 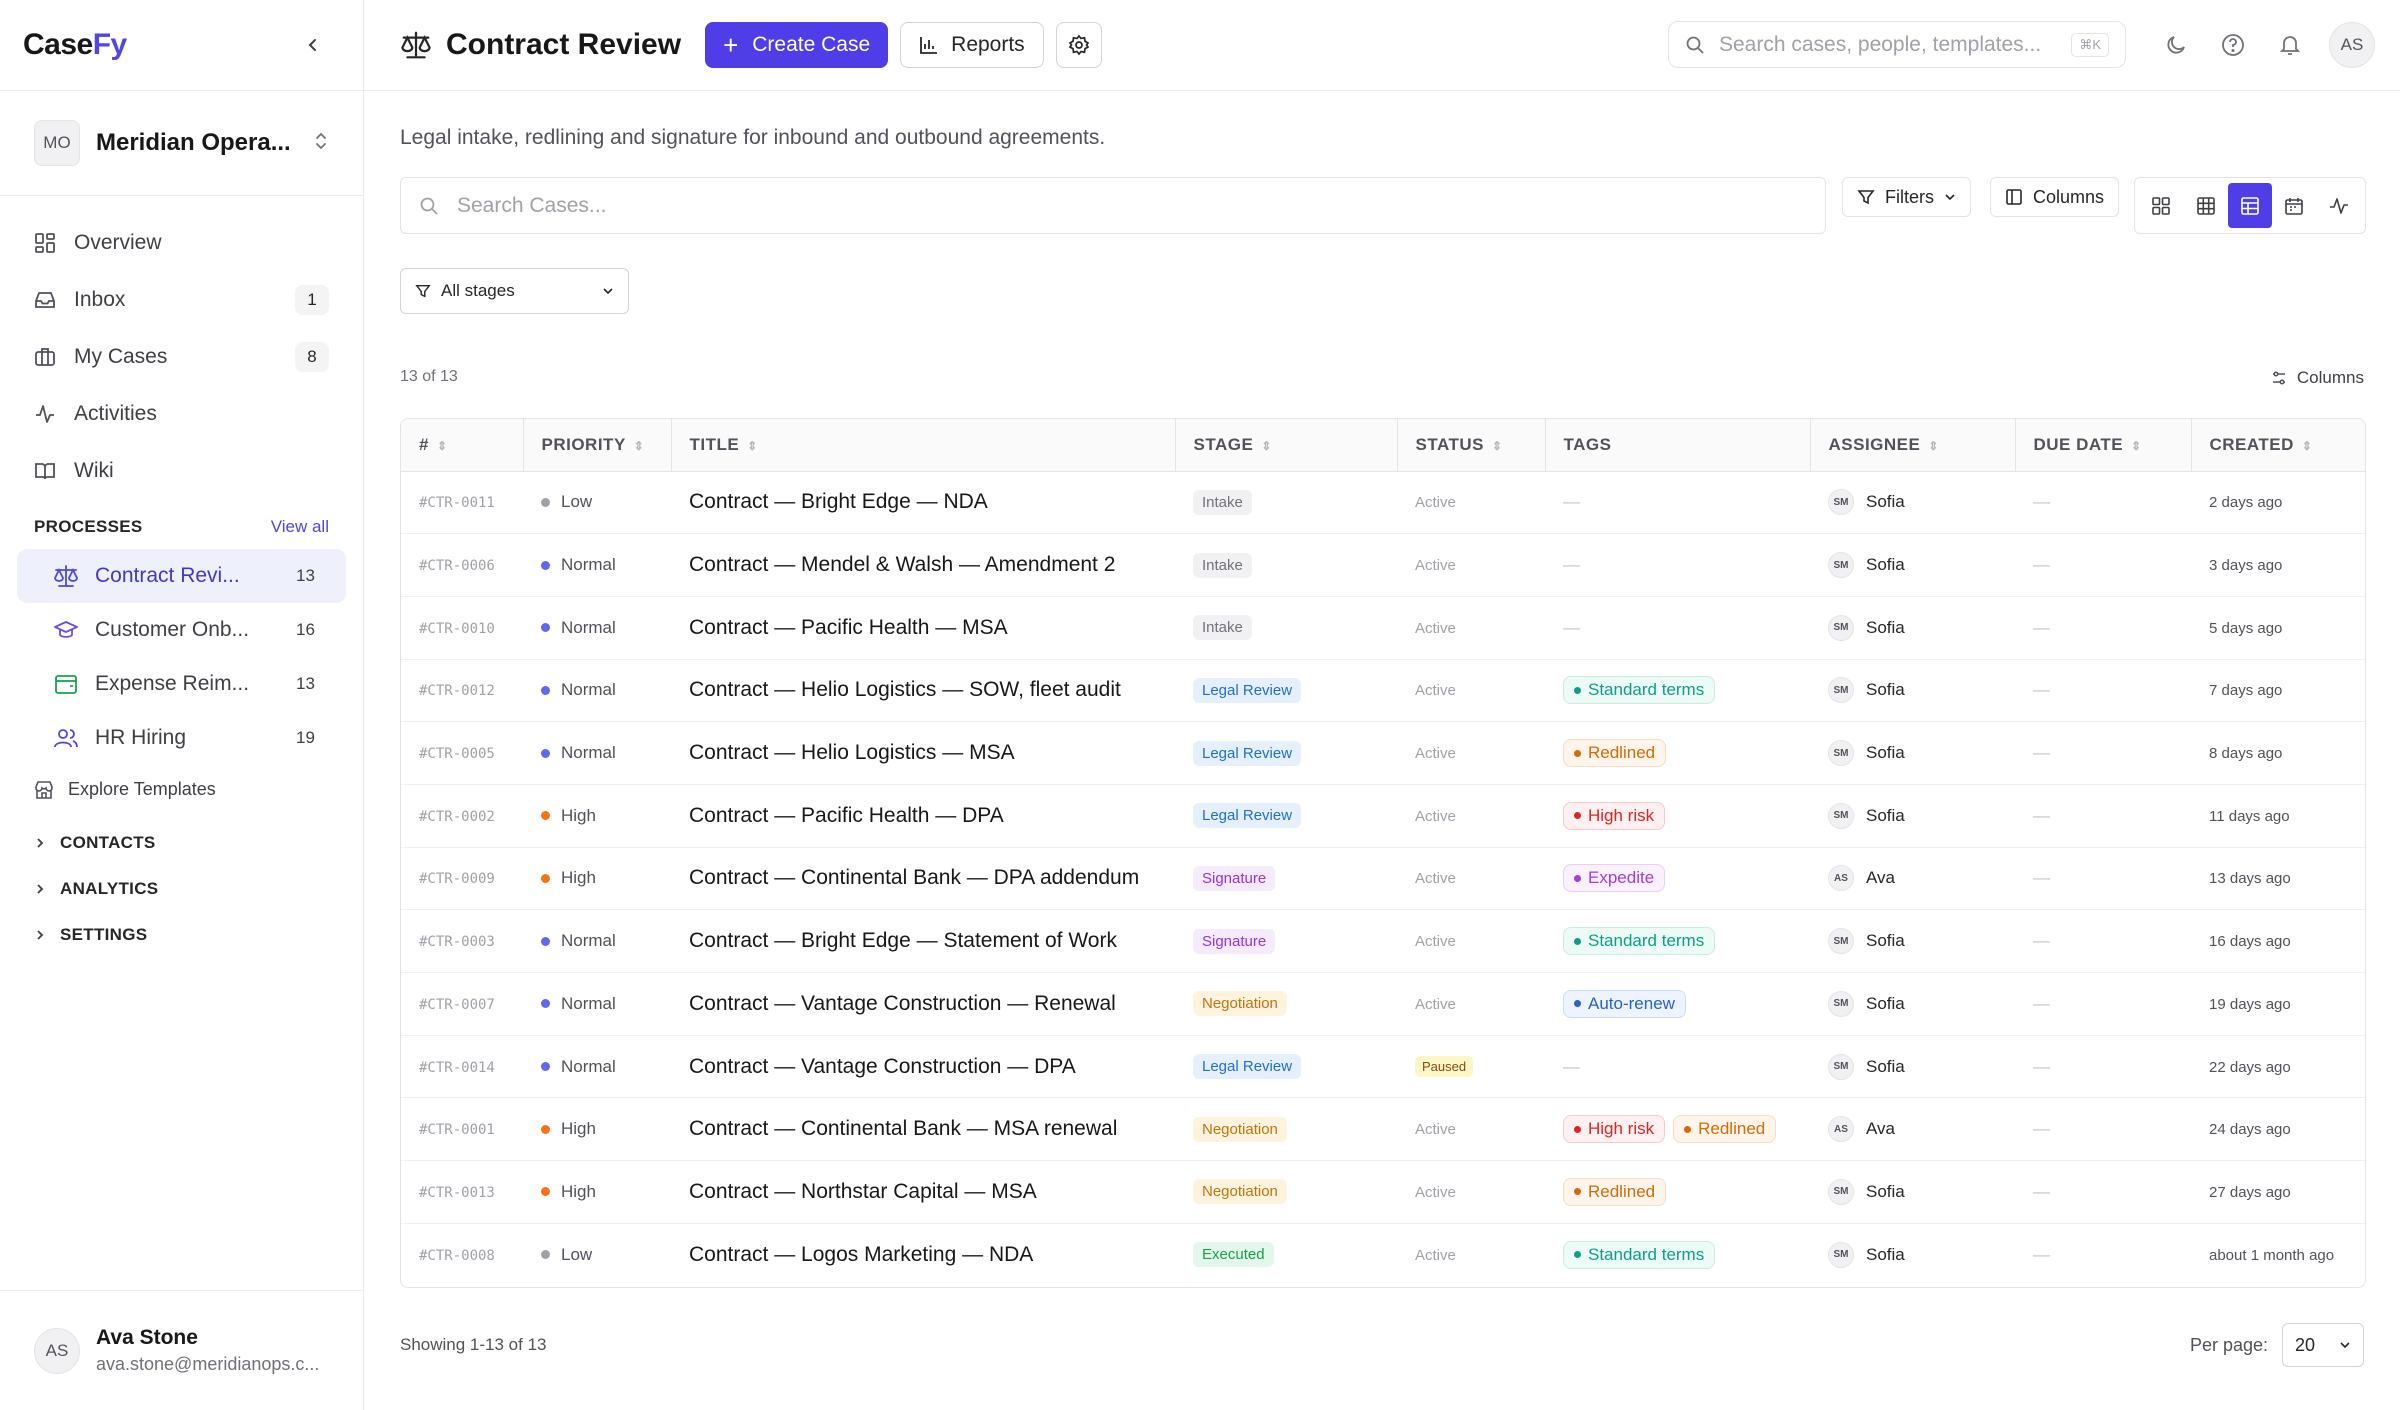 I want to click on tag-dot, so click(x=1688, y=1129).